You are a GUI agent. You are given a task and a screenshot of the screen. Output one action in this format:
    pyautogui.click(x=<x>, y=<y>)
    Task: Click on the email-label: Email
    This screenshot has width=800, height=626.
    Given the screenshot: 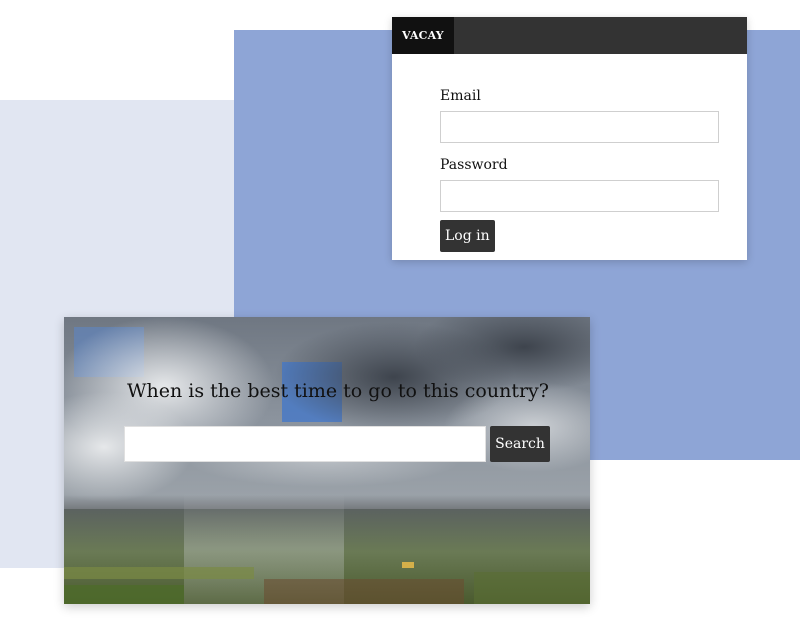 What is the action you would take?
    pyautogui.click(x=460, y=96)
    